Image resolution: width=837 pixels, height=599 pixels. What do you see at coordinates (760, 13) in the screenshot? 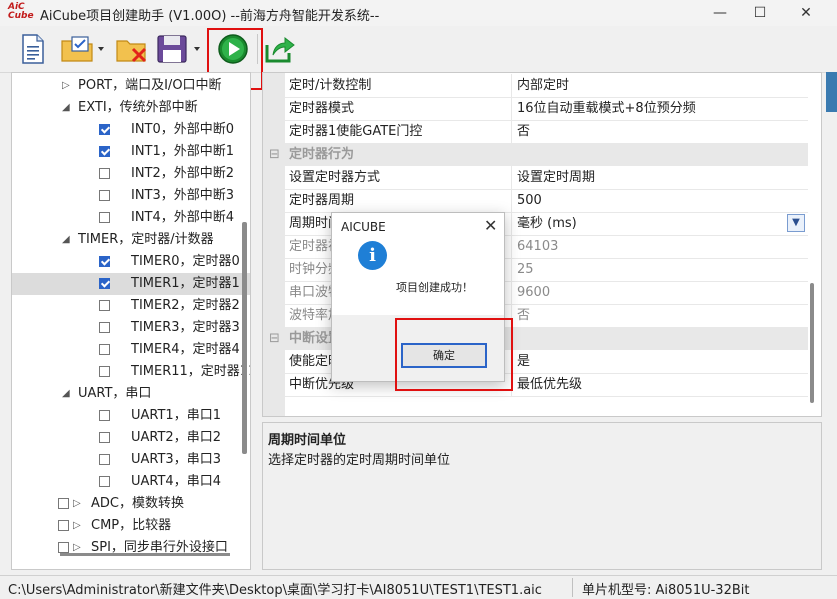
I see `maximize-button: ☐` at bounding box center [760, 13].